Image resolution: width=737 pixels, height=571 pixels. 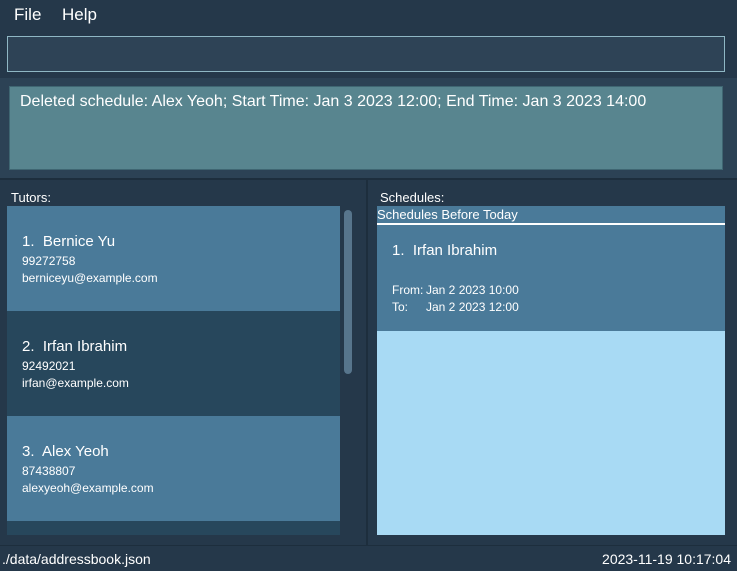 What do you see at coordinates (90, 278) in the screenshot?
I see `tutor-email: berniceyu@example.com` at bounding box center [90, 278].